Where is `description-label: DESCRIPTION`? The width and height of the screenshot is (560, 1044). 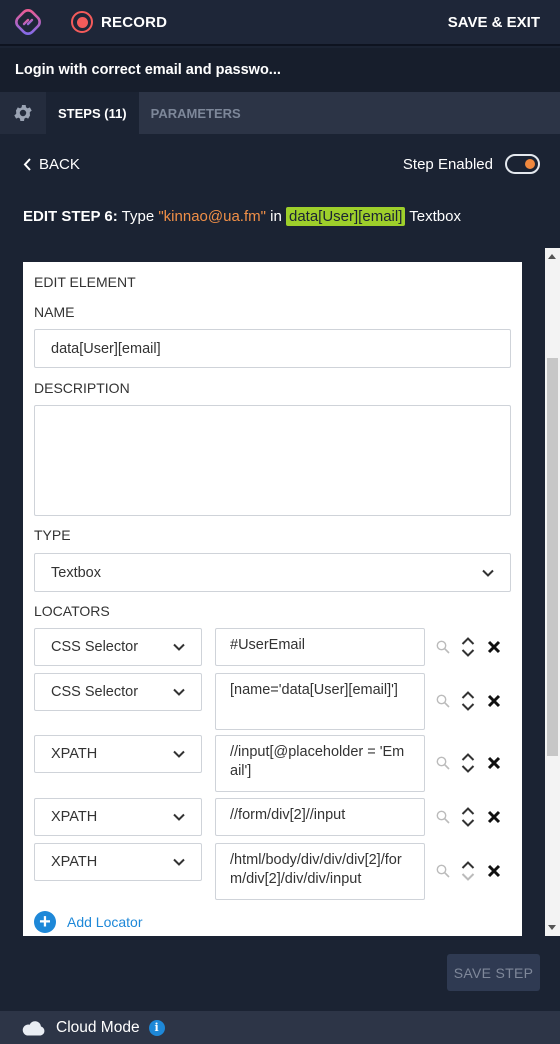
description-label: DESCRIPTION is located at coordinates (82, 388).